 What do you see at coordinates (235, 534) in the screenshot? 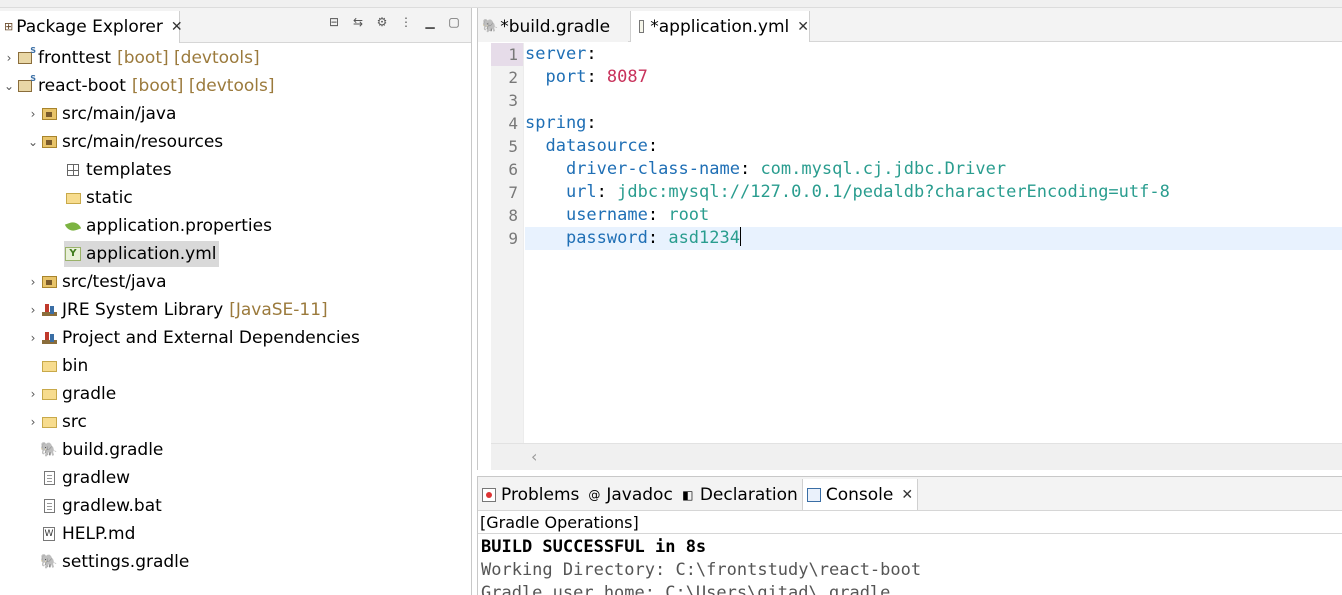
I see `tree-item: W HELP.md` at bounding box center [235, 534].